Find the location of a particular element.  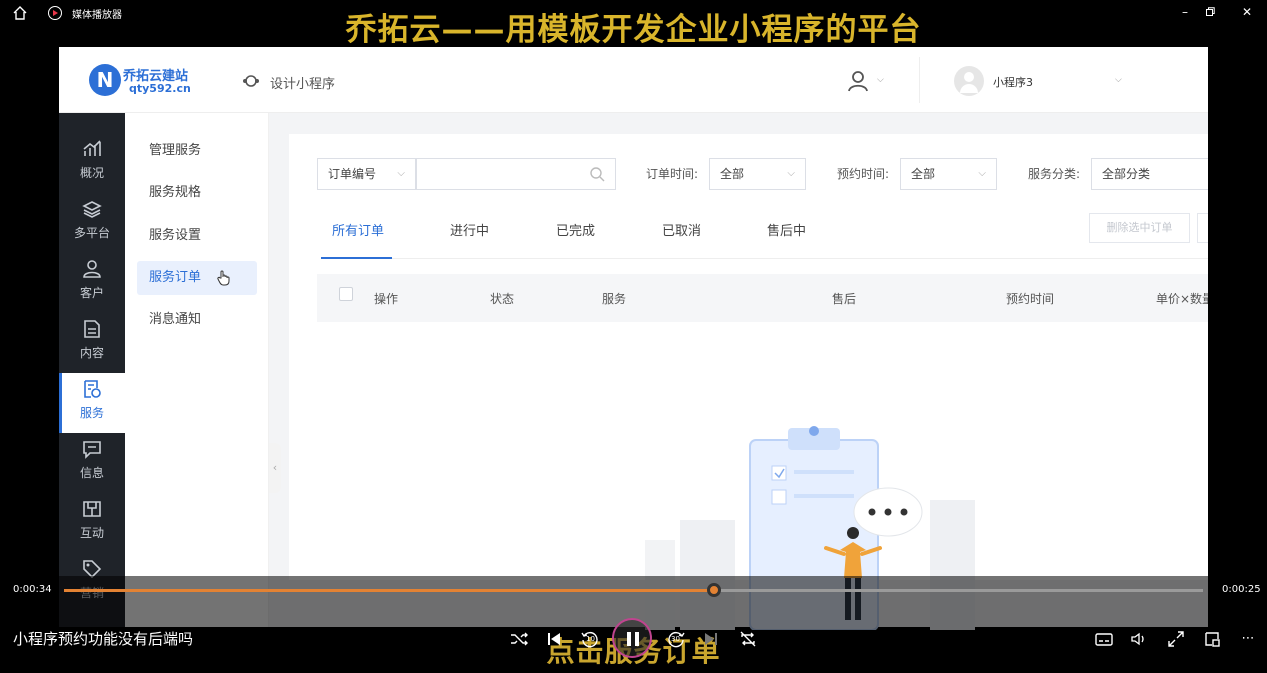

message-icon is located at coordinates (92, 450).